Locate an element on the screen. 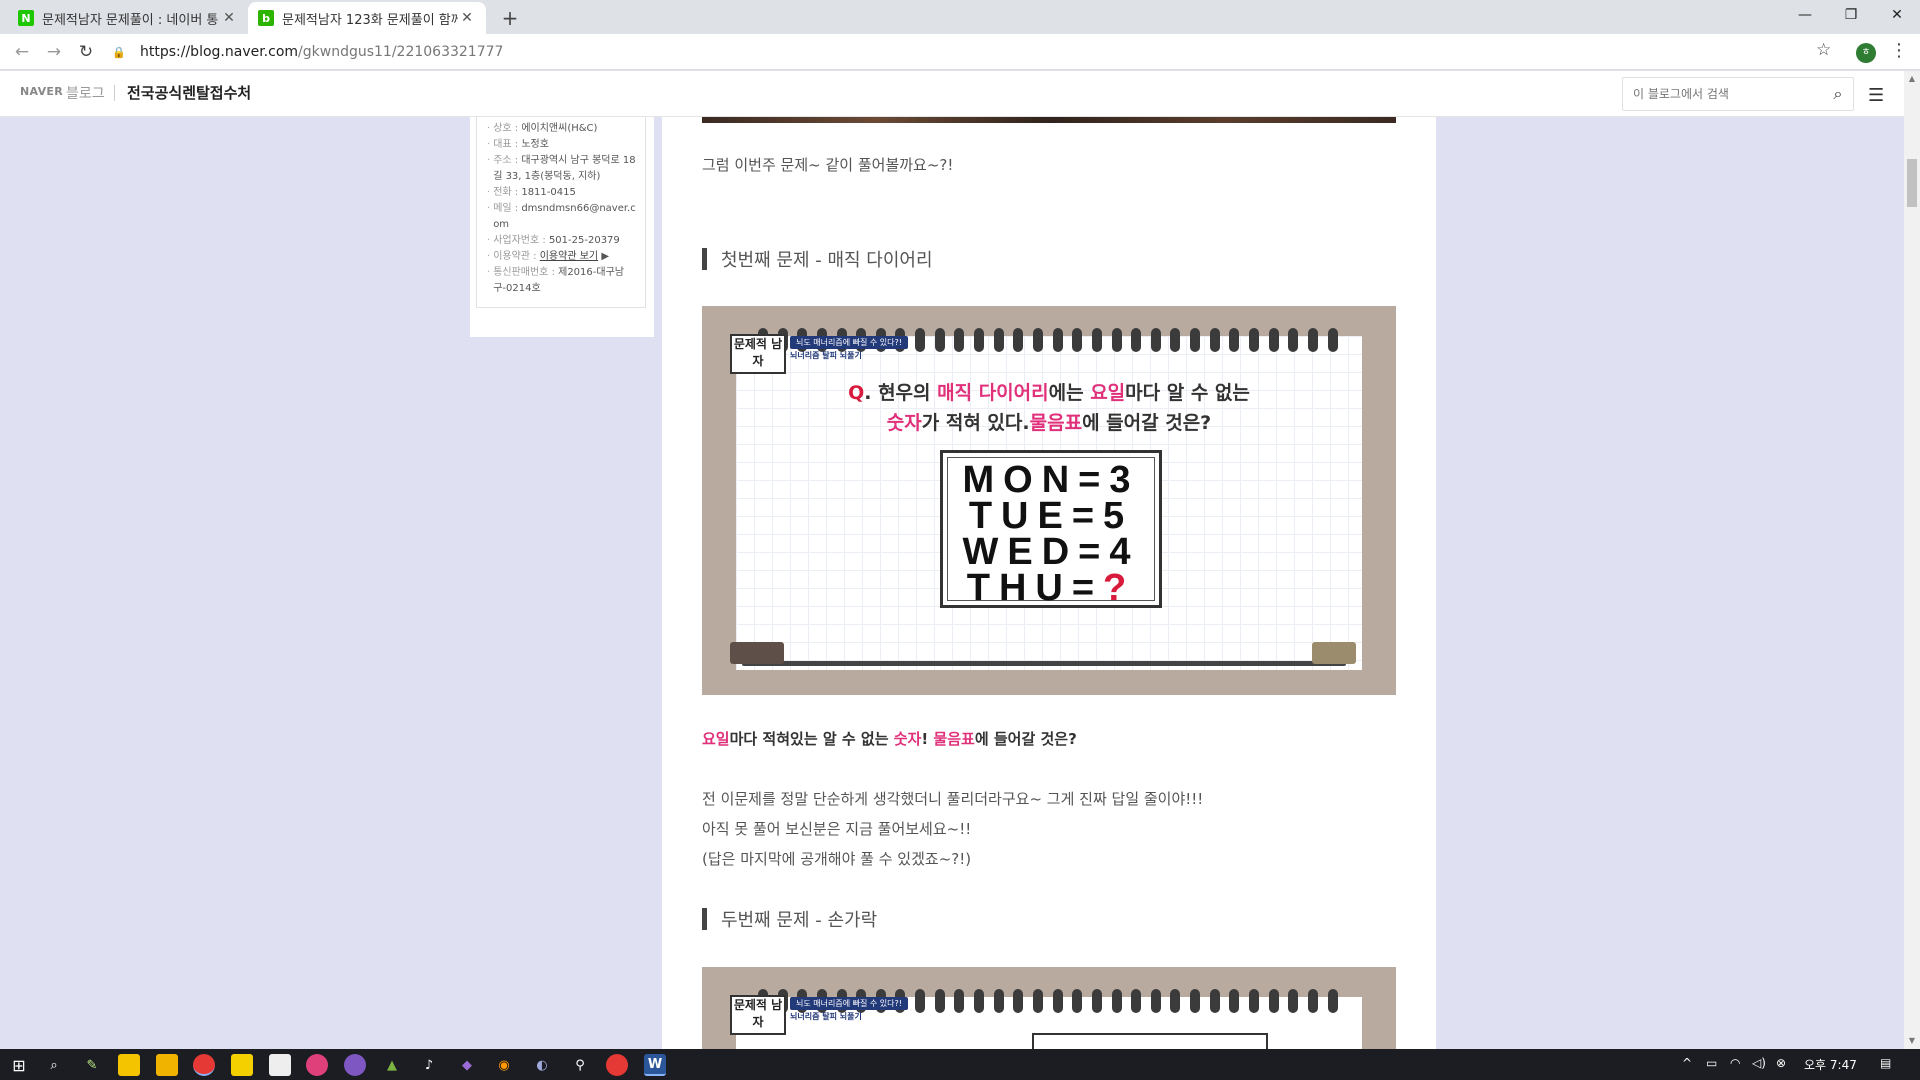 The width and height of the screenshot is (1920, 1080). info-key: 사업자번호 : is located at coordinates (519, 240).